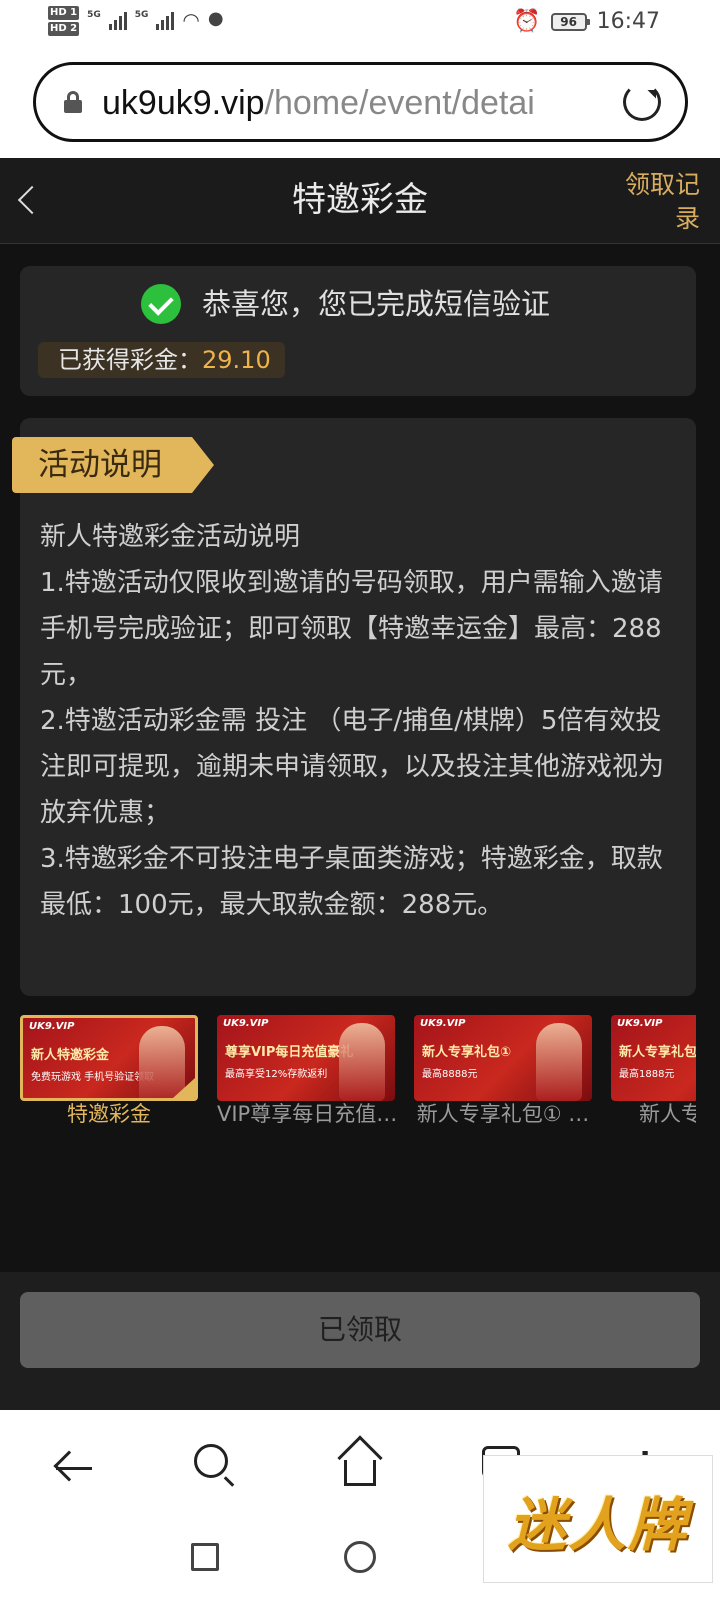 The height and width of the screenshot is (1600, 720). I want to click on address-bar: uk9uk9.vip/home/event/detai, so click(360, 102).